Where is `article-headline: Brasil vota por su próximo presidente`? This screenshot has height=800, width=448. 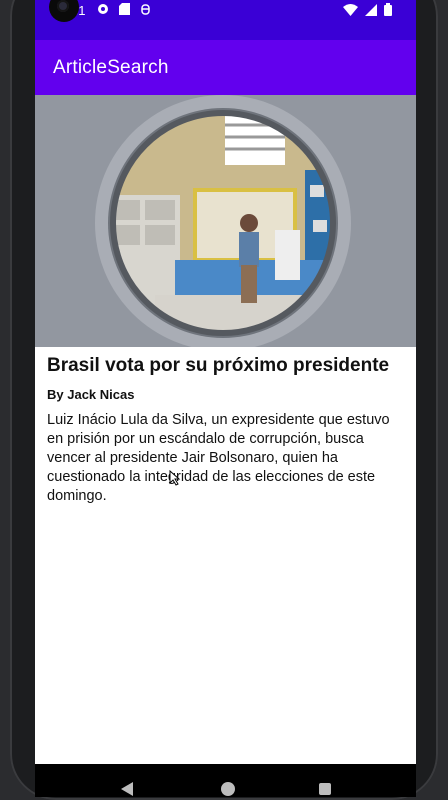 article-headline: Brasil vota por su próximo presidente is located at coordinates (218, 365).